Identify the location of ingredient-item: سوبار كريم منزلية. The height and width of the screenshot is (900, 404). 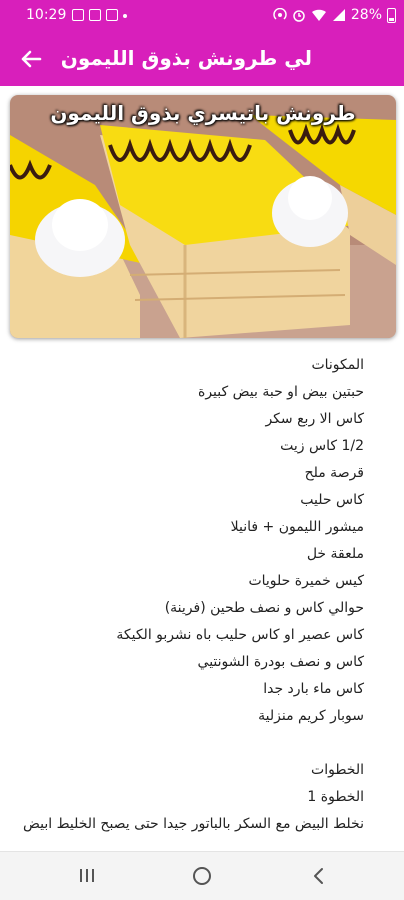
(311, 716).